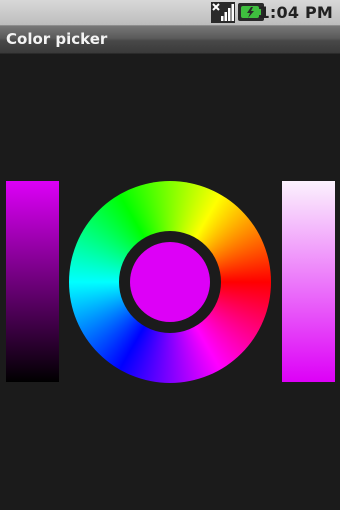 The width and height of the screenshot is (340, 510). What do you see at coordinates (223, 12) in the screenshot?
I see `no-sim-signal-icon` at bounding box center [223, 12].